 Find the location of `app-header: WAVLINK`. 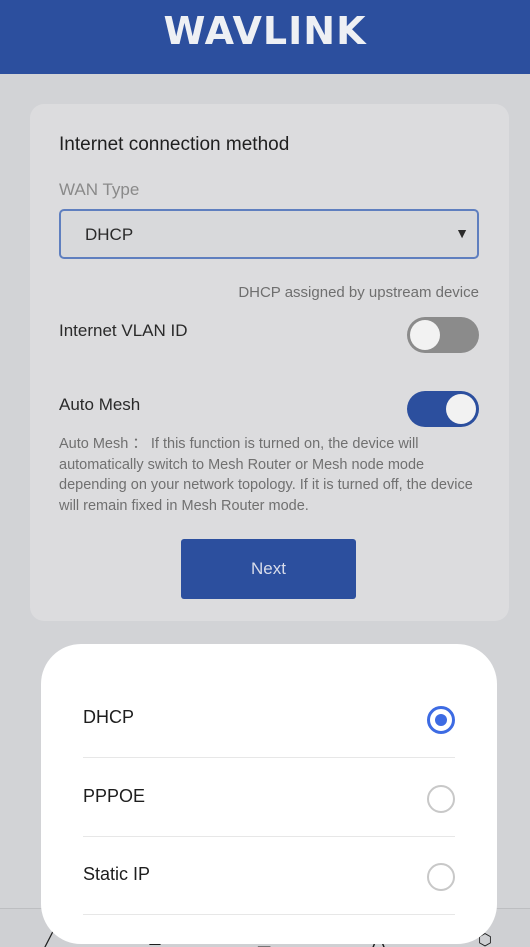

app-header: WAVLINK is located at coordinates (265, 37).